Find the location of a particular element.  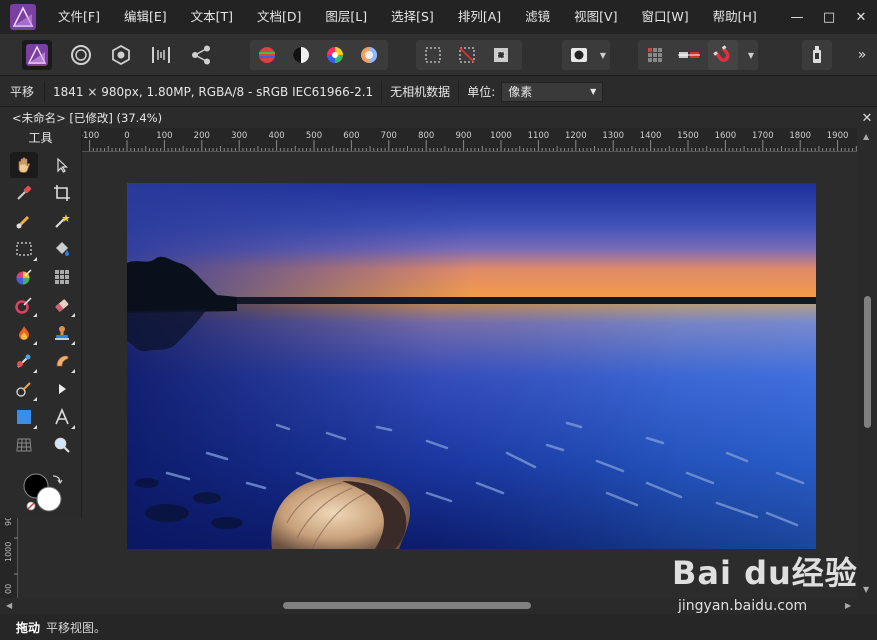

black-white-button is located at coordinates (301, 55).